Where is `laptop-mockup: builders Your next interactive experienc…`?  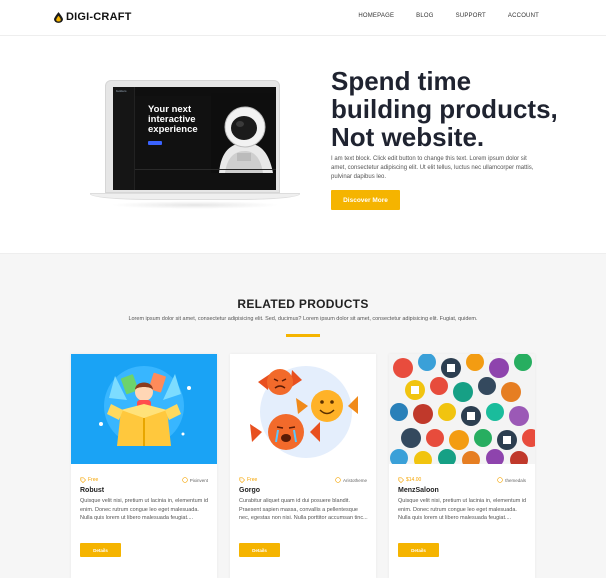 laptop-mockup: builders Your next interactive experienc… is located at coordinates (195, 146).